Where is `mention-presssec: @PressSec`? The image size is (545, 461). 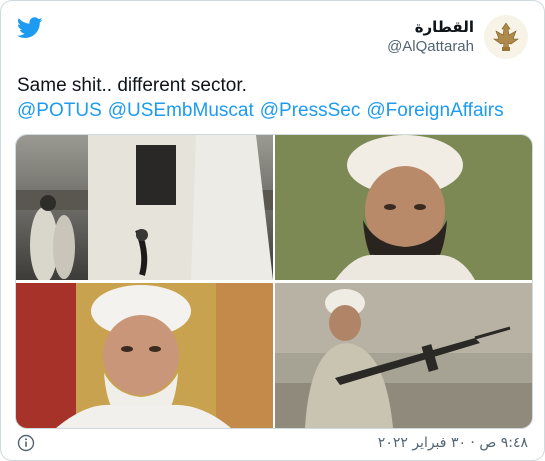
mention-presssec: @PressSec is located at coordinates (310, 110).